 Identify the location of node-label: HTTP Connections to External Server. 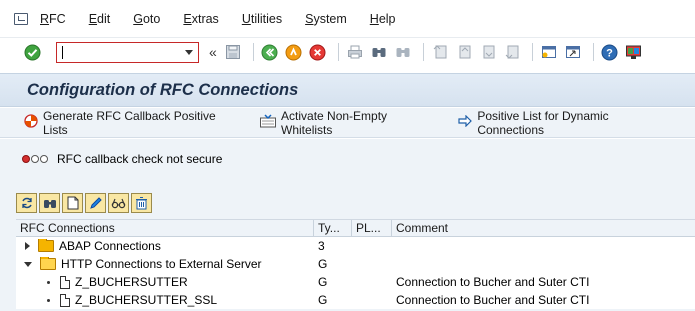
(161, 264).